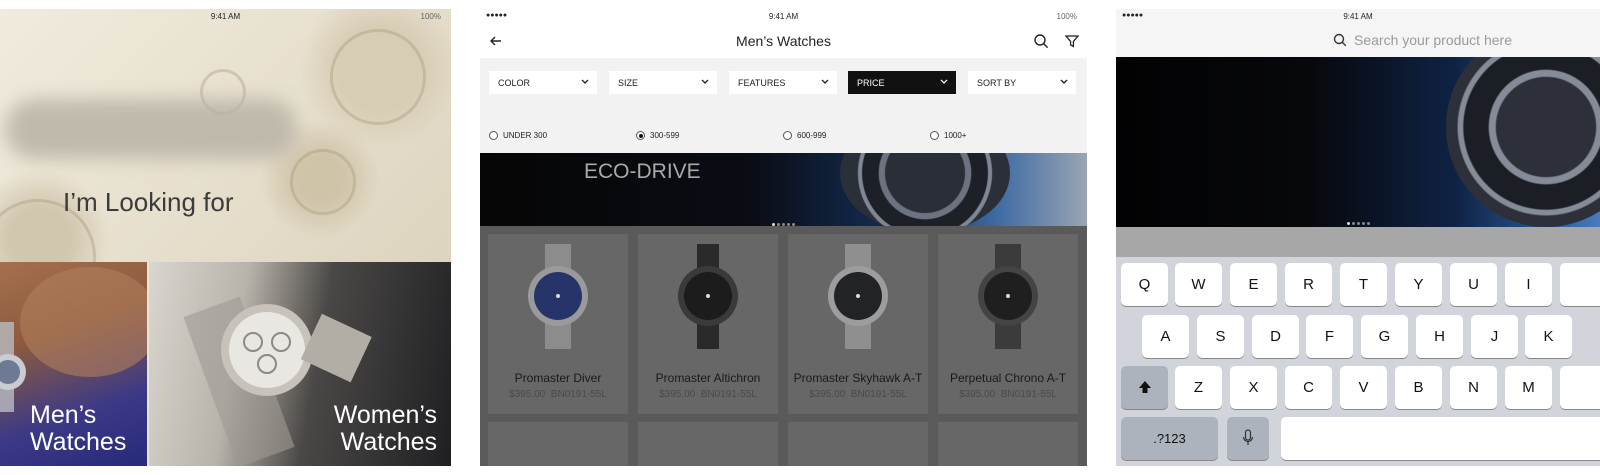  I want to click on chevron-down-icon, so click(705, 81).